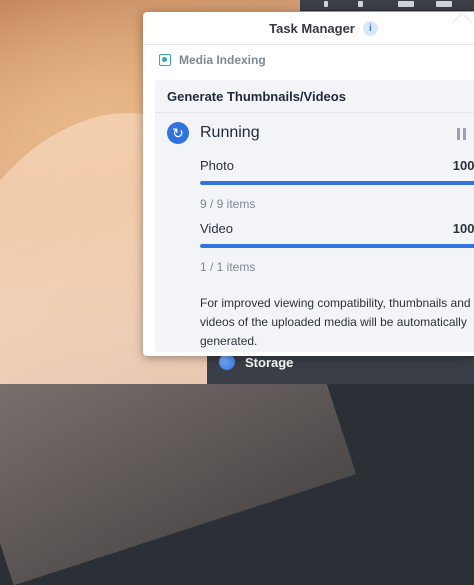 The image size is (474, 585). What do you see at coordinates (217, 228) in the screenshot?
I see `item-name: Video` at bounding box center [217, 228].